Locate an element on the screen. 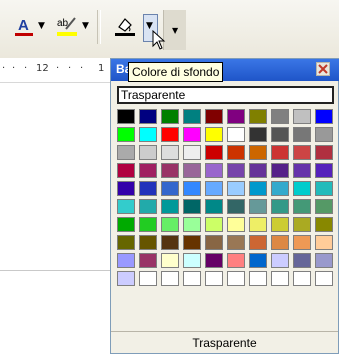 Image resolution: width=339 pixels, height=354 pixels. transparent-footer-button: Trasparente is located at coordinates (224, 342).